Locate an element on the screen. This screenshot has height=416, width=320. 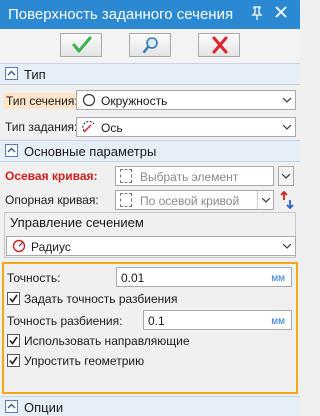
section-control-title: Управление сечением is located at coordinates (77, 222).